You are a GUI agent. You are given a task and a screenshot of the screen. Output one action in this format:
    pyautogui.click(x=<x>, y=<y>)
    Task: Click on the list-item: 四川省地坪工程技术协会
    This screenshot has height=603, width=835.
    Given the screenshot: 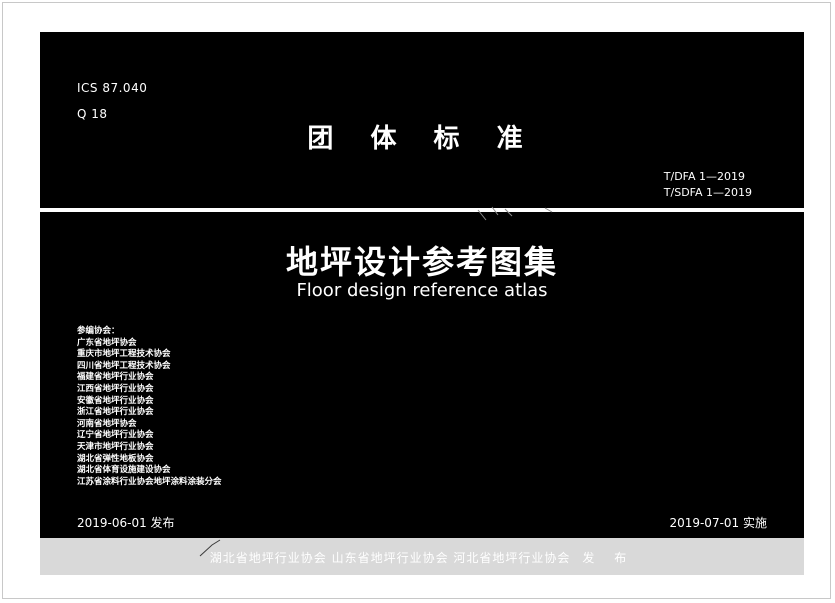 What is the action you would take?
    pyautogui.click(x=124, y=365)
    